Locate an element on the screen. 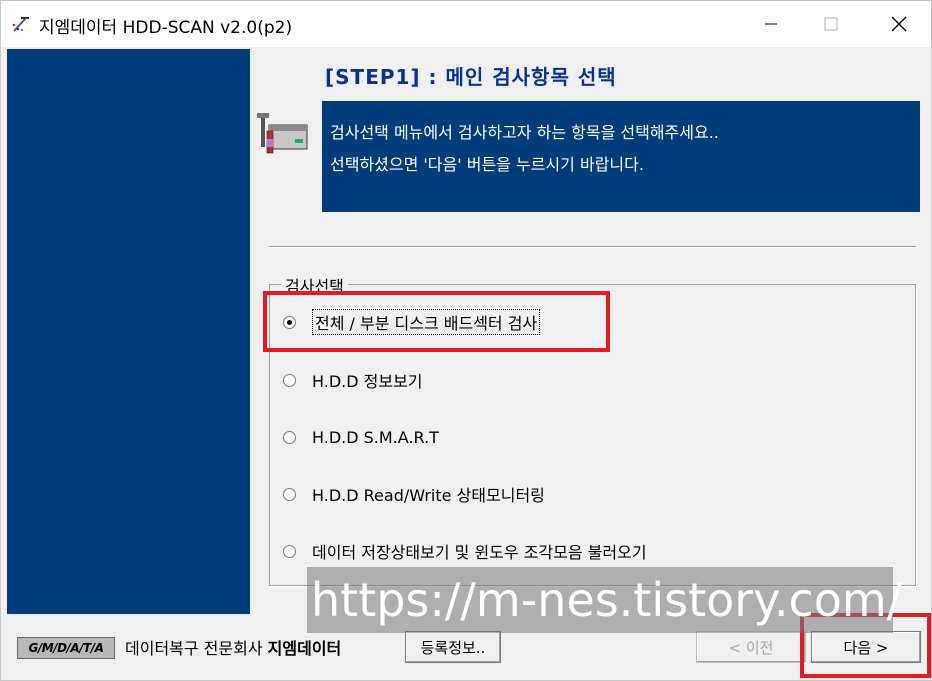 The height and width of the screenshot is (681, 932). company-name: 지엠데이터 is located at coordinates (304, 648).